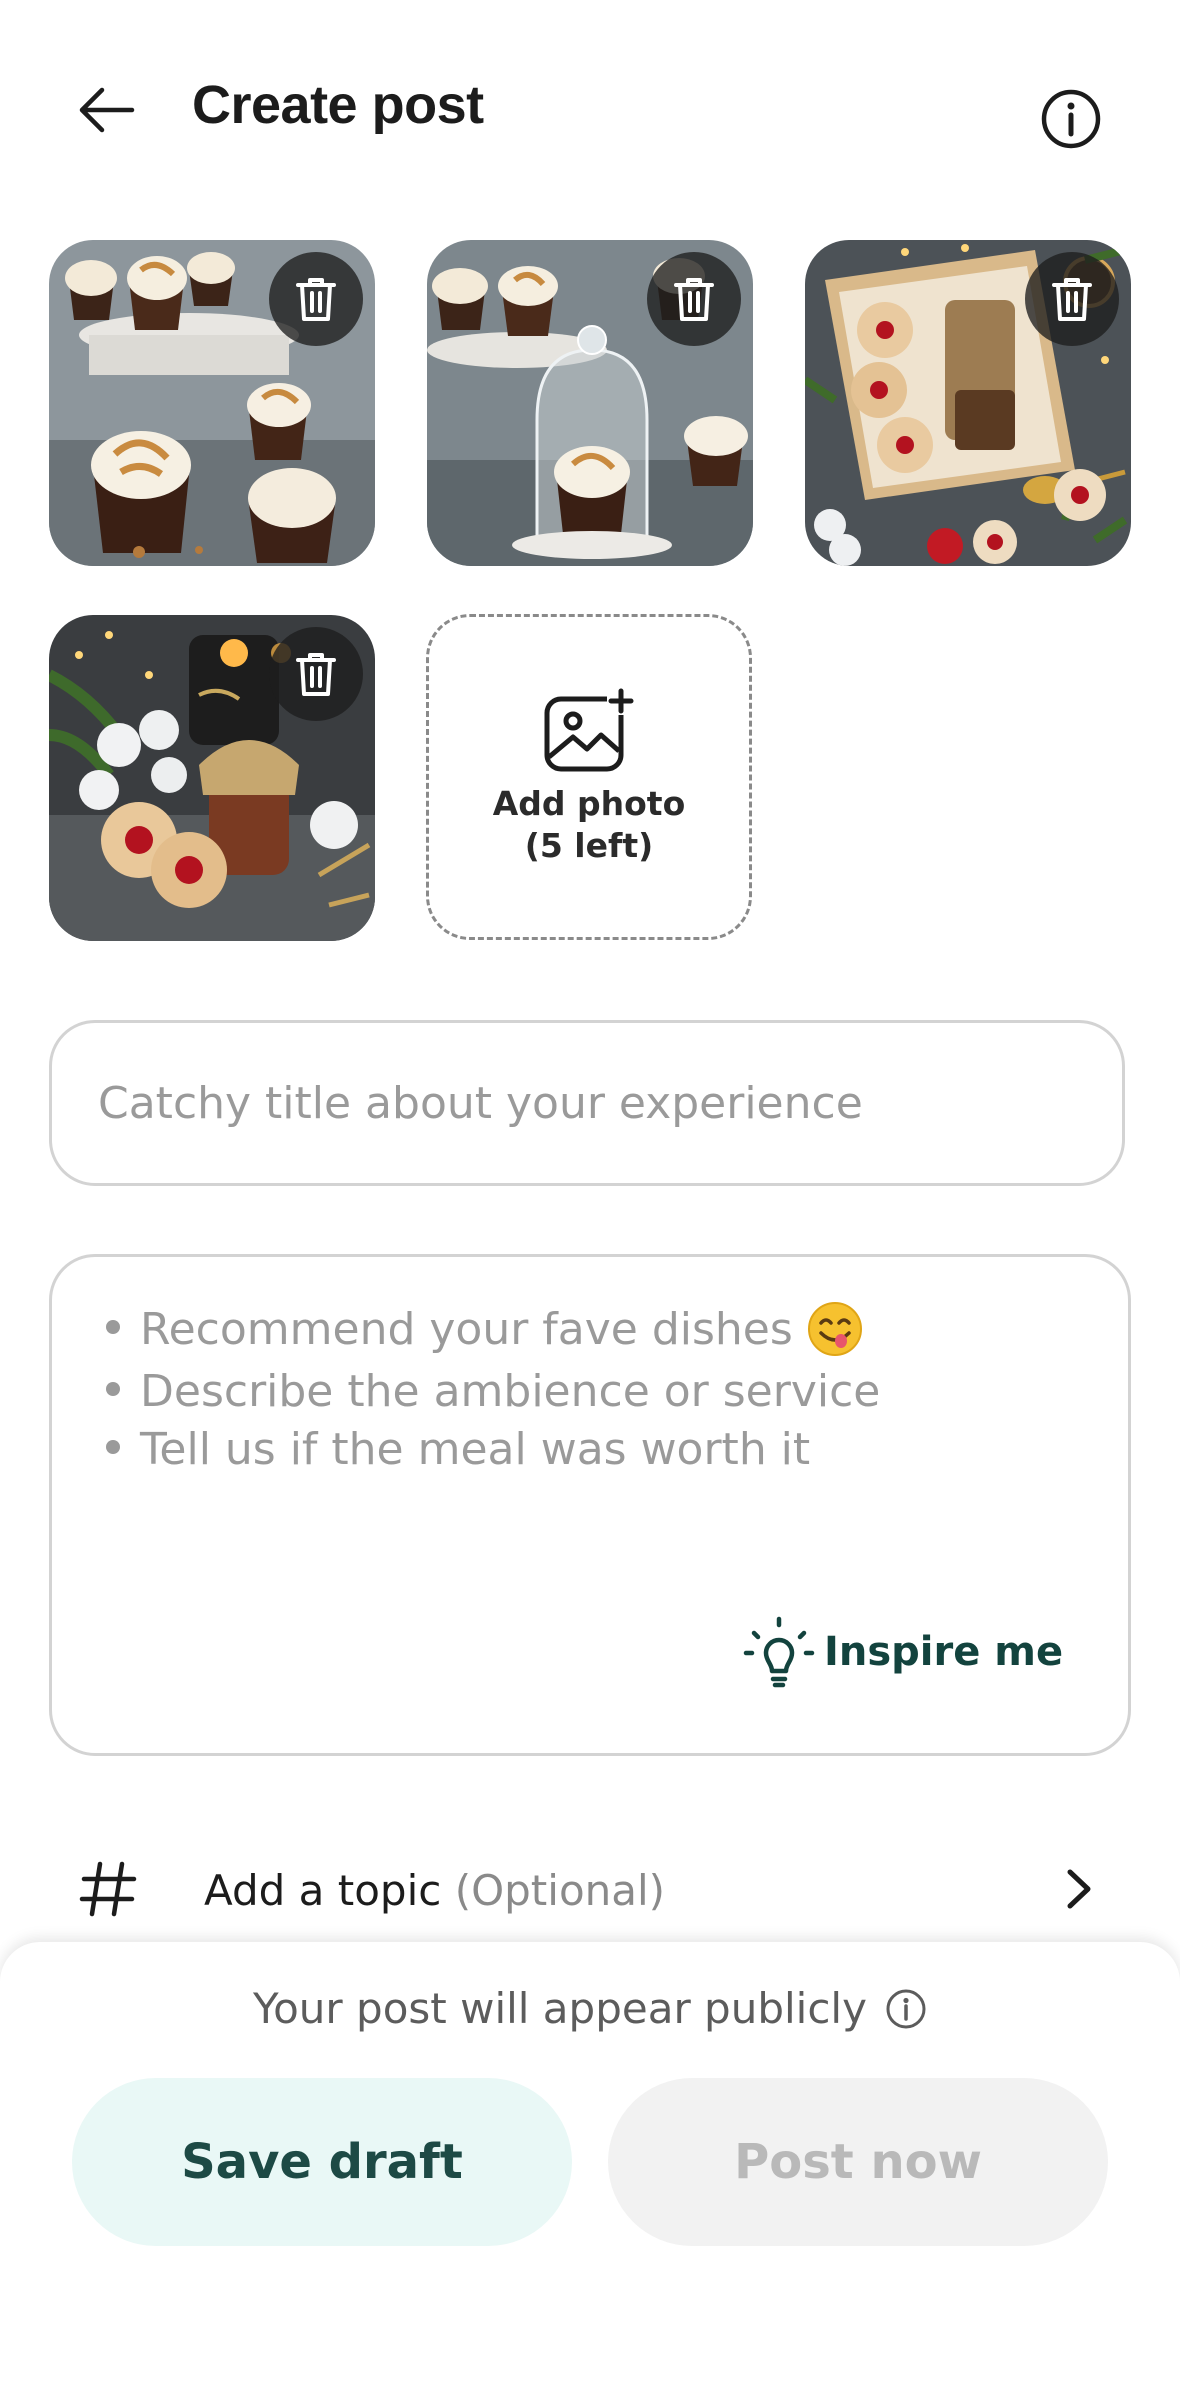 Image resolution: width=1180 pixels, height=2396 pixels. Describe the element at coordinates (108, 1889) in the screenshot. I see `hash-icon` at that location.